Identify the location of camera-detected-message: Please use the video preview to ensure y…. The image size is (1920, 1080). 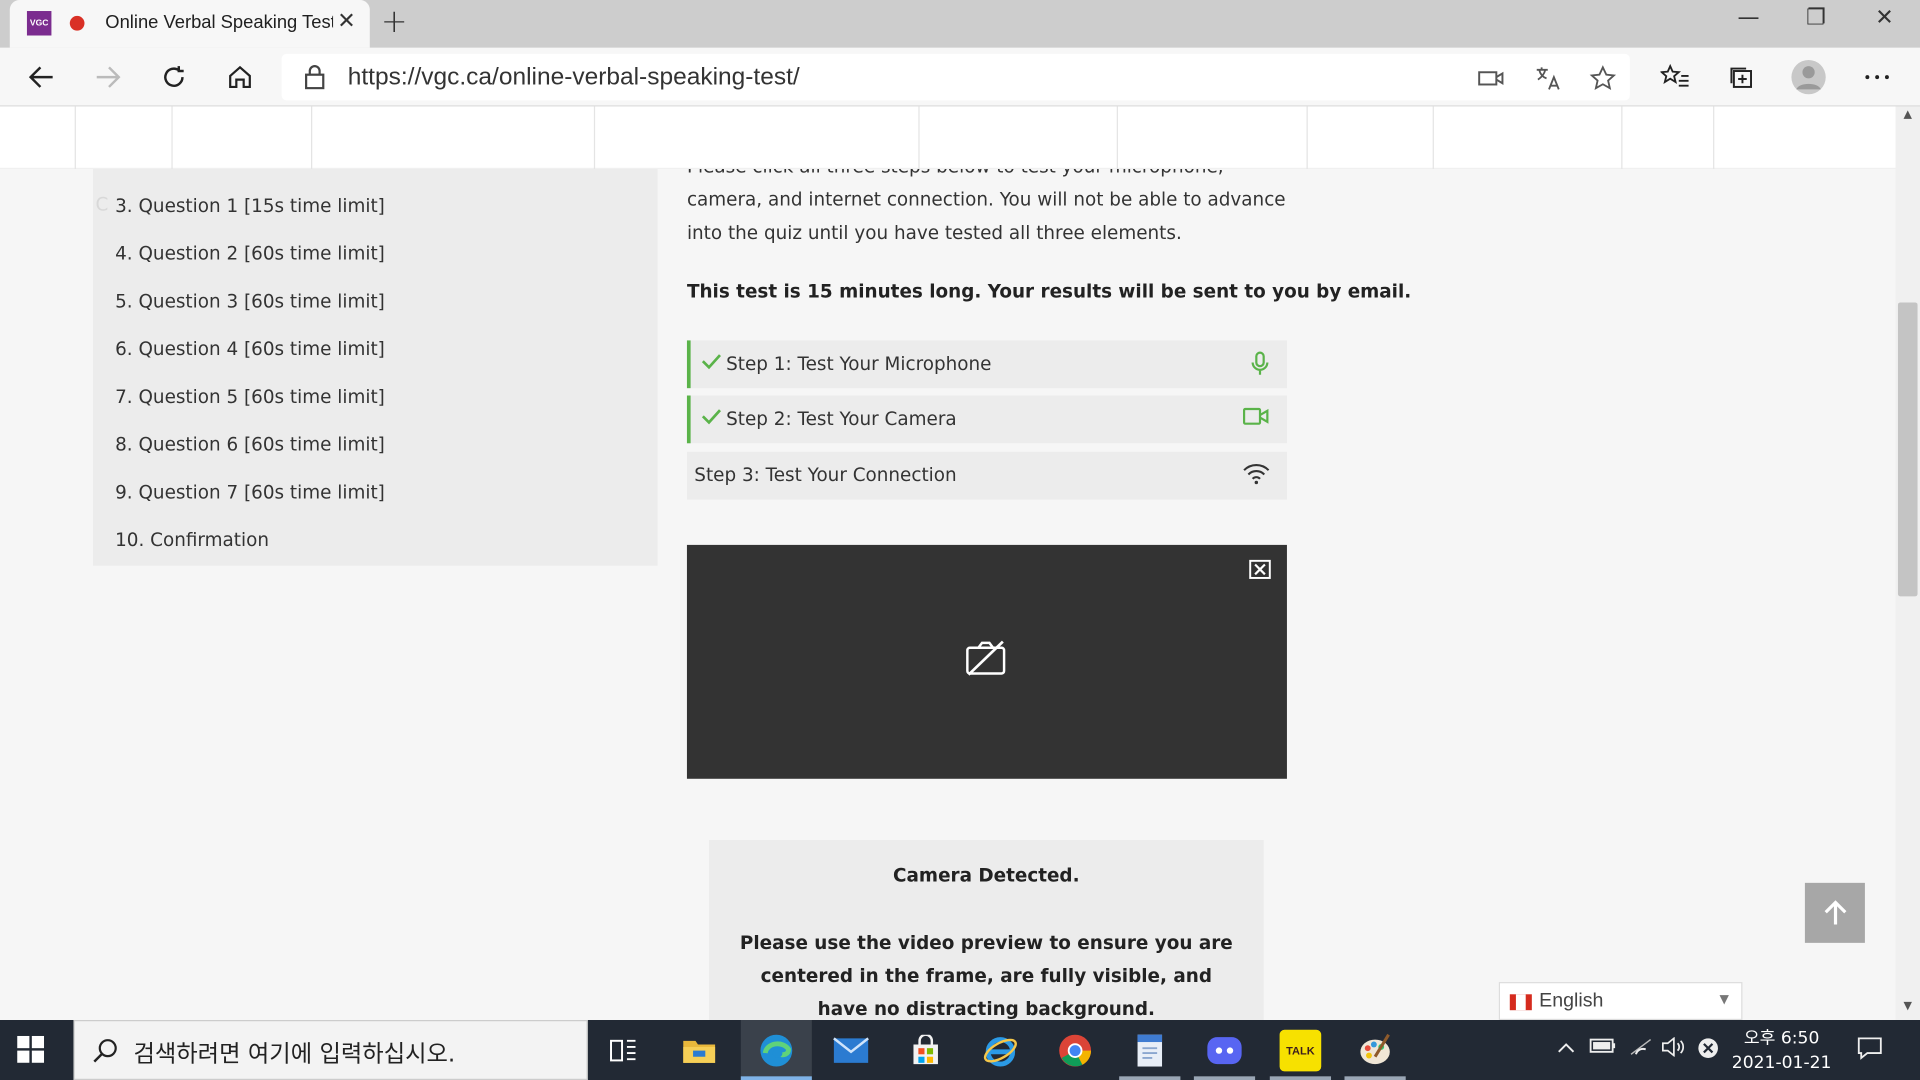
(986, 976).